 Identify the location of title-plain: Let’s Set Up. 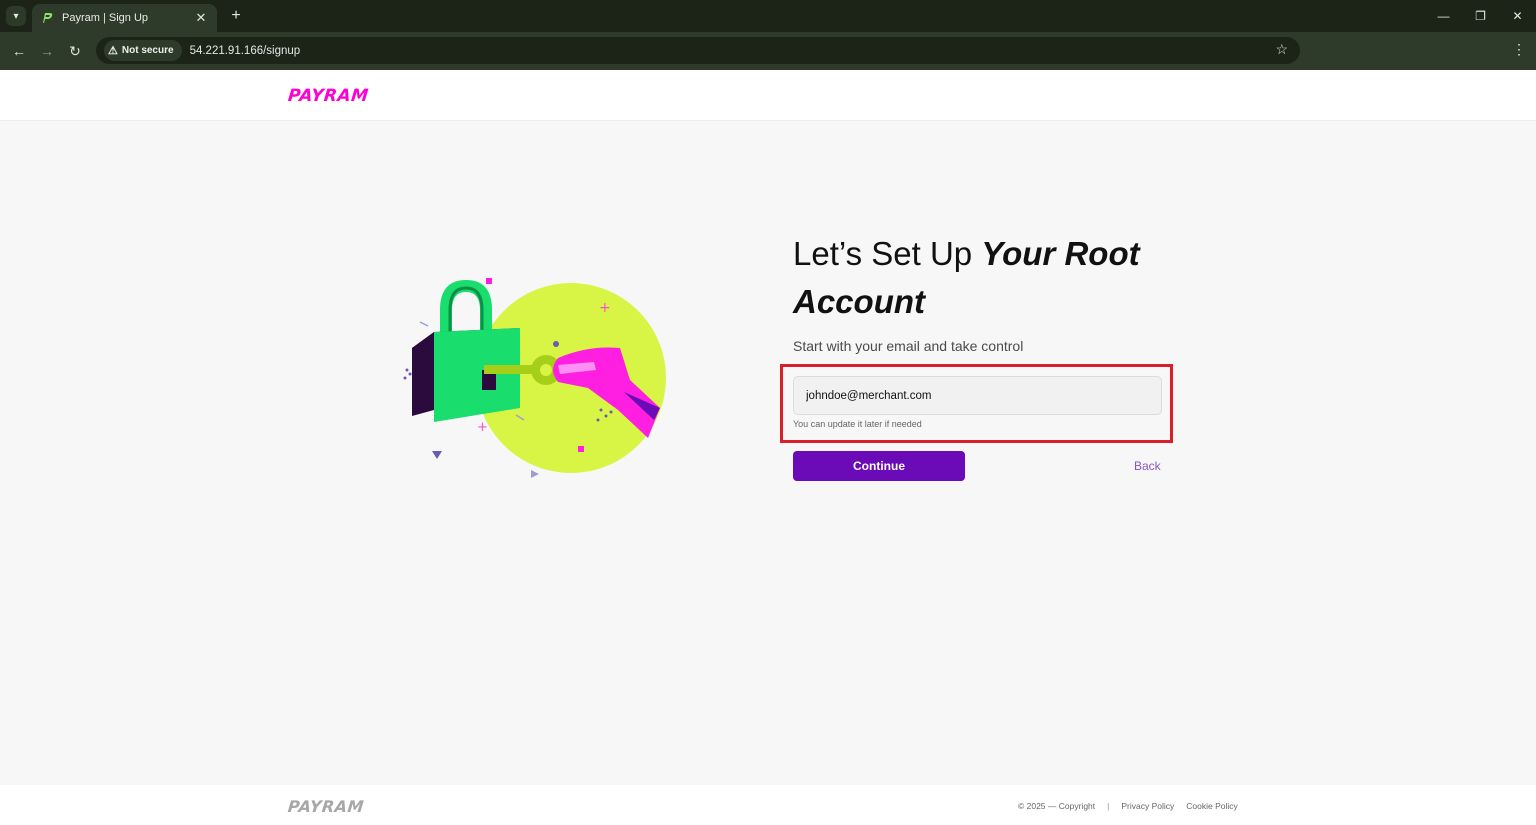
(887, 253).